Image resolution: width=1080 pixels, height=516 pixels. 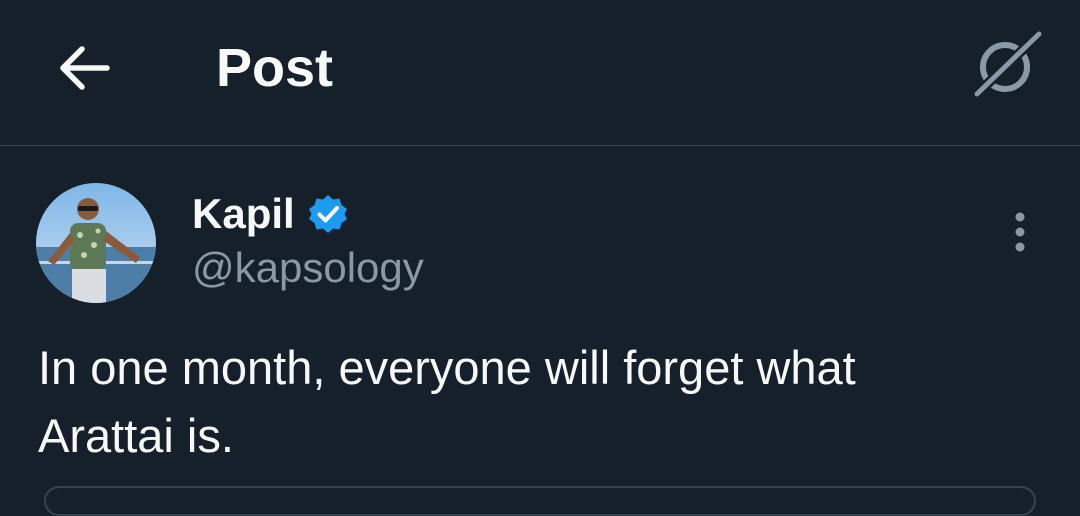 I want to click on back-button, so click(x=84, y=68).